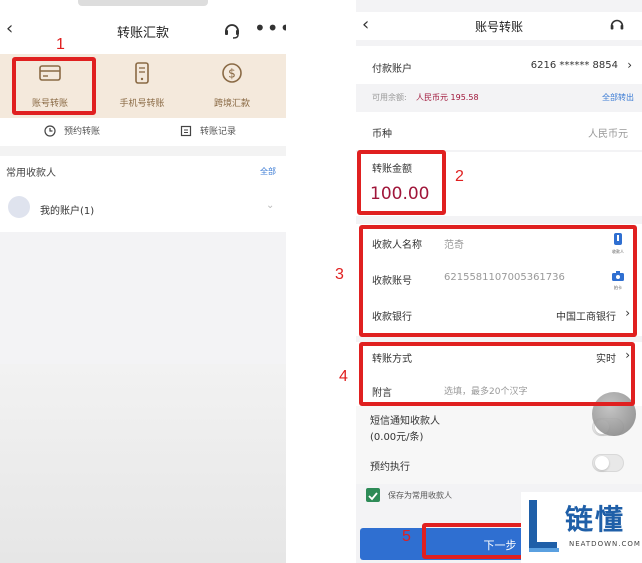 The height and width of the screenshot is (563, 642). Describe the element at coordinates (459, 176) in the screenshot. I see `annotation-number: 2` at that location.